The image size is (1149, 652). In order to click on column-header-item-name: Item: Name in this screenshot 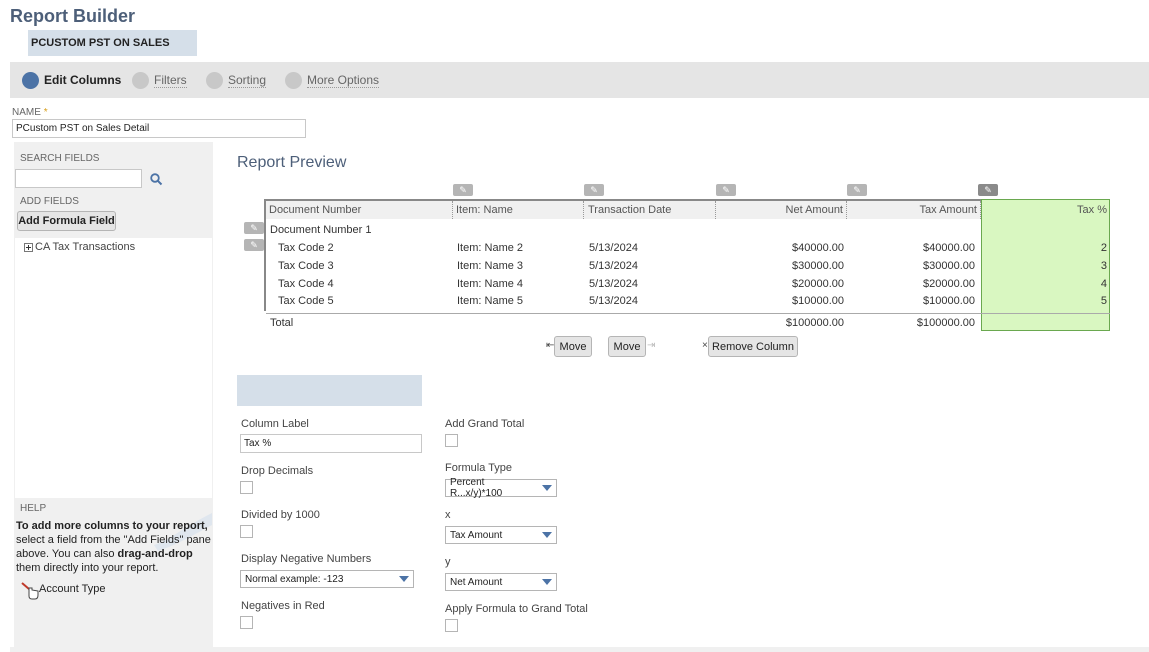, I will do `click(518, 210)`.